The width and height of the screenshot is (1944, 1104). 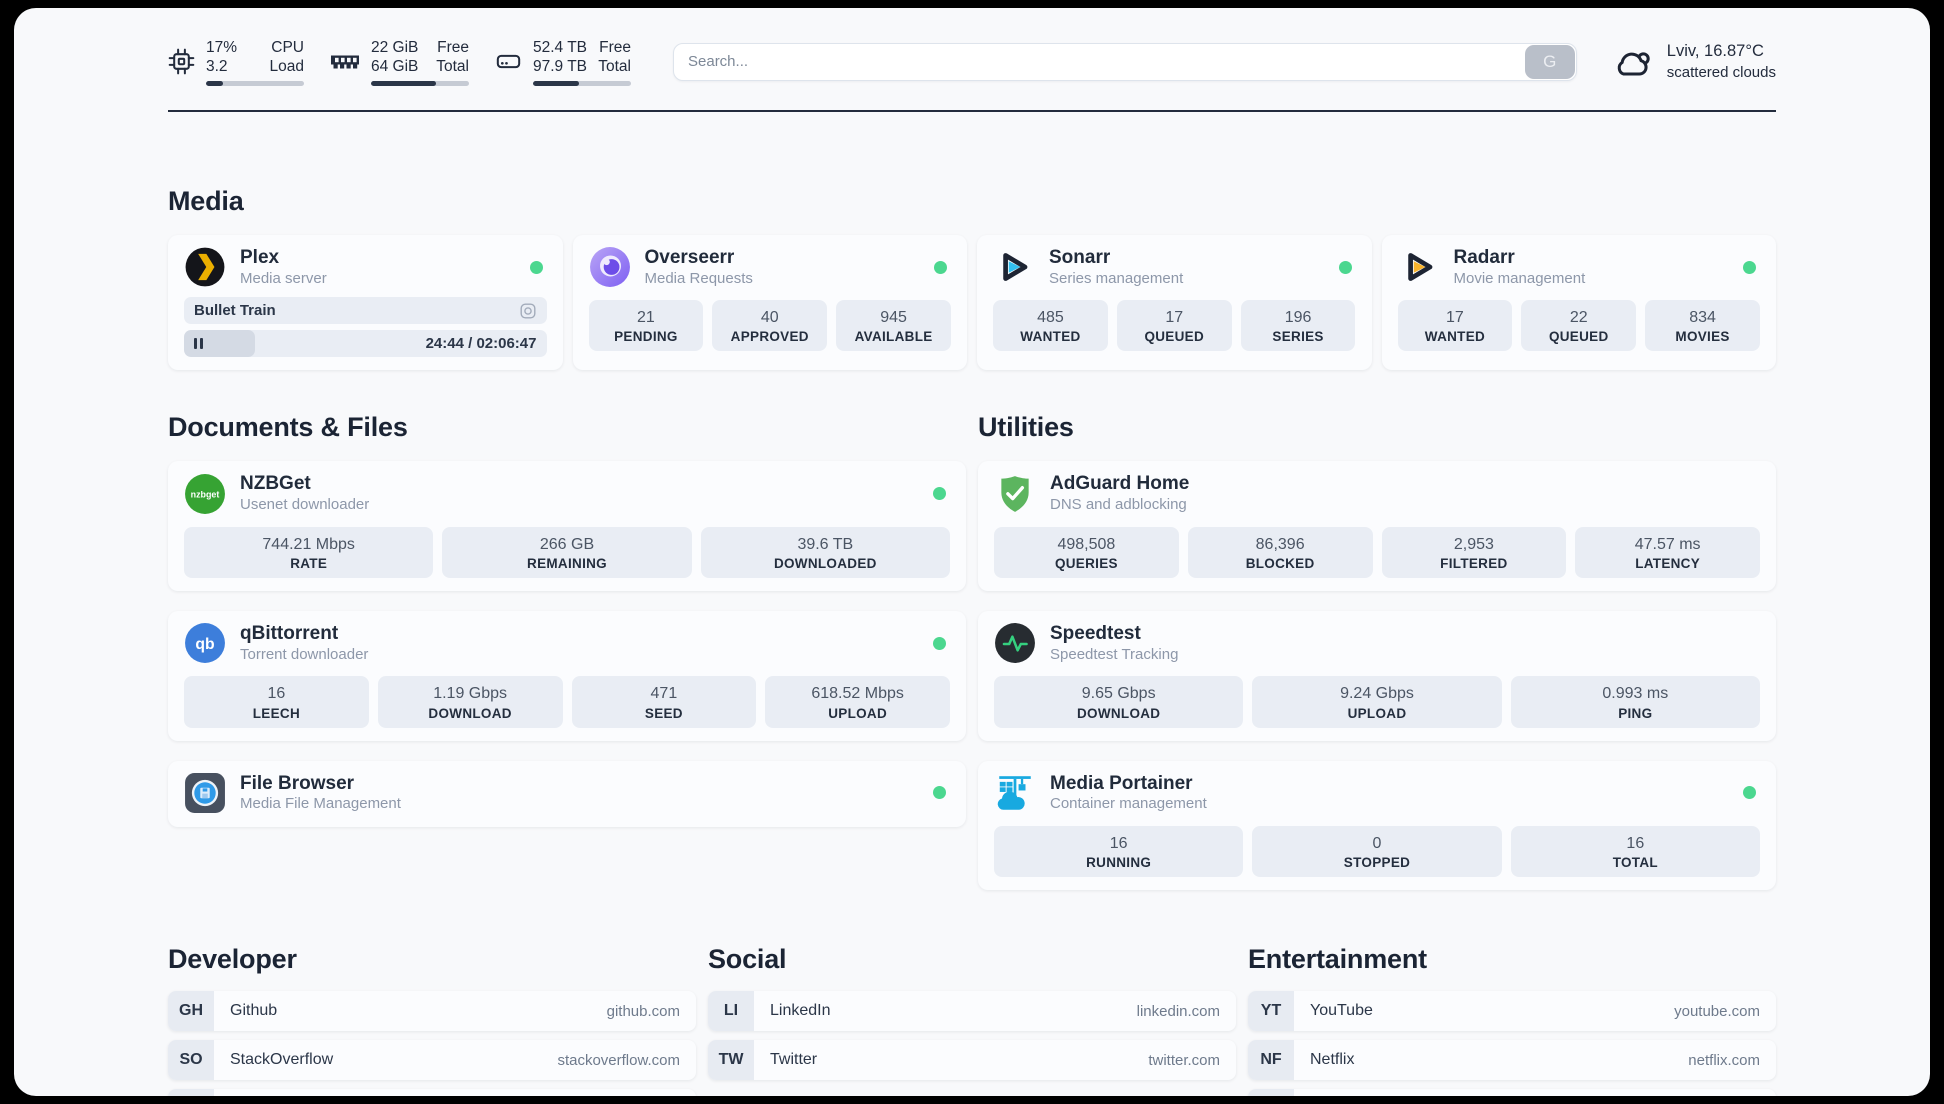 I want to click on stat-total: 16 TOTAL, so click(x=1635, y=852).